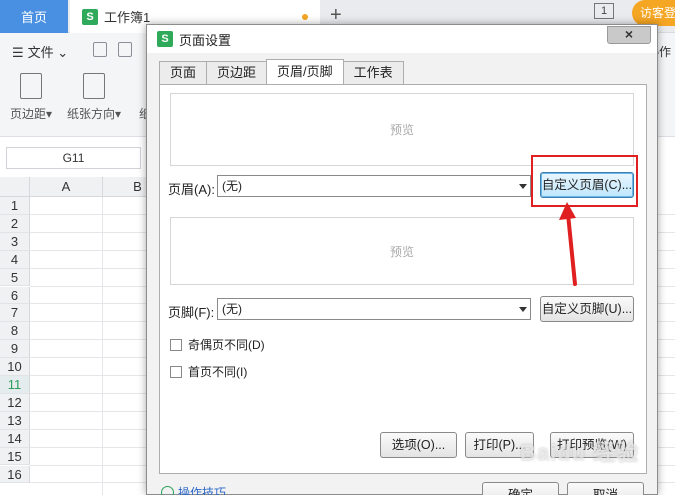 The image size is (675, 495). I want to click on header-select: (无), so click(374, 186).